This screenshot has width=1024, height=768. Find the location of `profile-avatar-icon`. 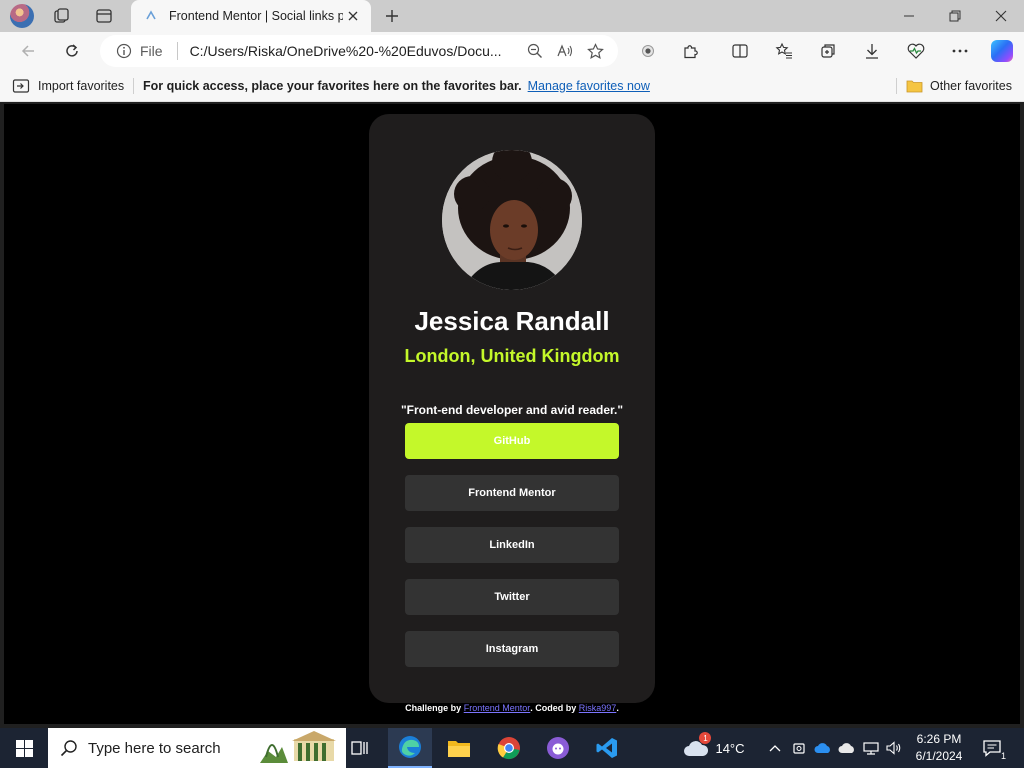

profile-avatar-icon is located at coordinates (22, 16).